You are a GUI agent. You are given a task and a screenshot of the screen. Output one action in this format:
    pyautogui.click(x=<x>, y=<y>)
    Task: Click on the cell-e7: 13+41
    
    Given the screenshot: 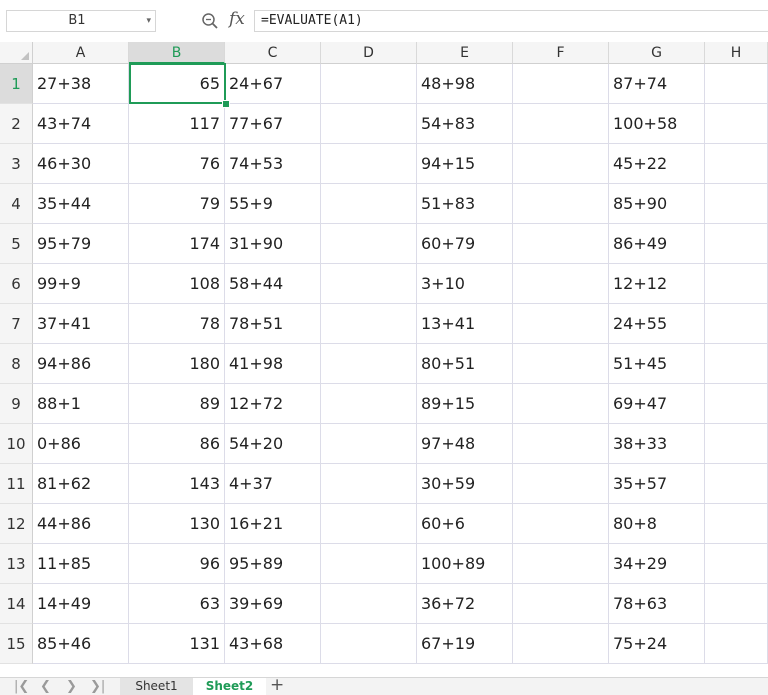 What is the action you would take?
    pyautogui.click(x=465, y=324)
    